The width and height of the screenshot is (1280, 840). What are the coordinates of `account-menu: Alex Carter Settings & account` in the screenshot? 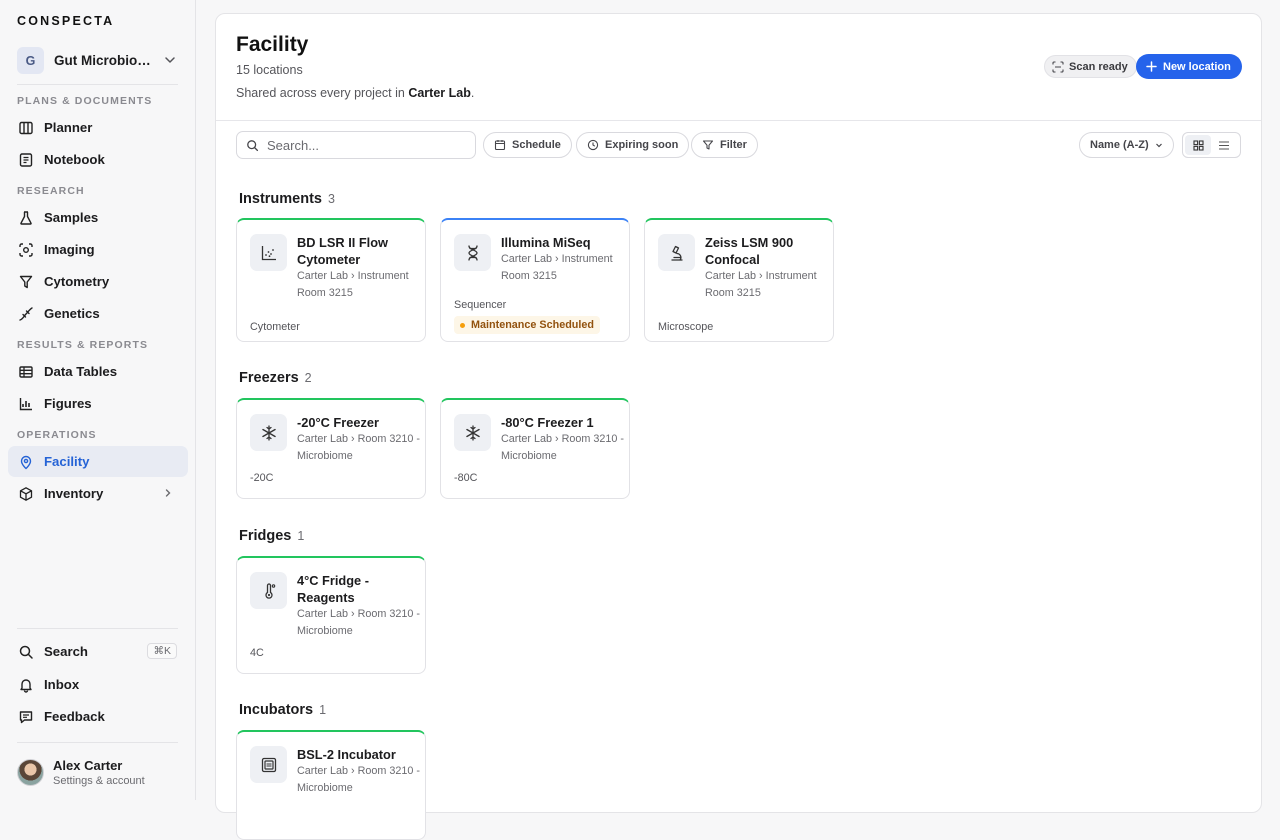 It's located at (81, 772).